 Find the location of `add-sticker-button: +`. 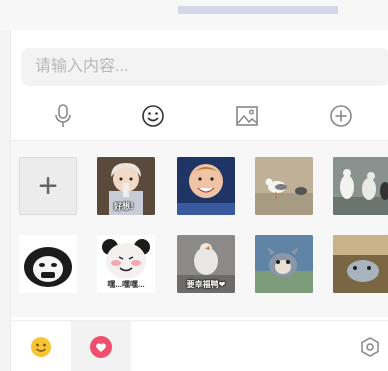

add-sticker-button: + is located at coordinates (48, 186).